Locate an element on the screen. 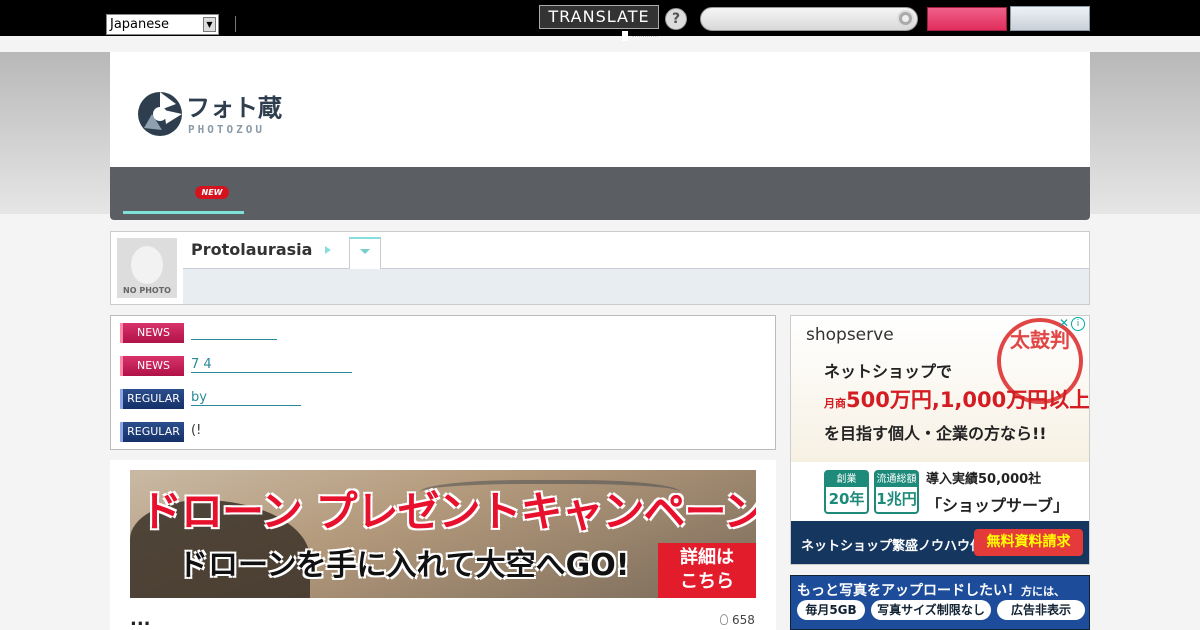 This screenshot has height=630, width=1200. news-link: by is located at coordinates (246, 398).